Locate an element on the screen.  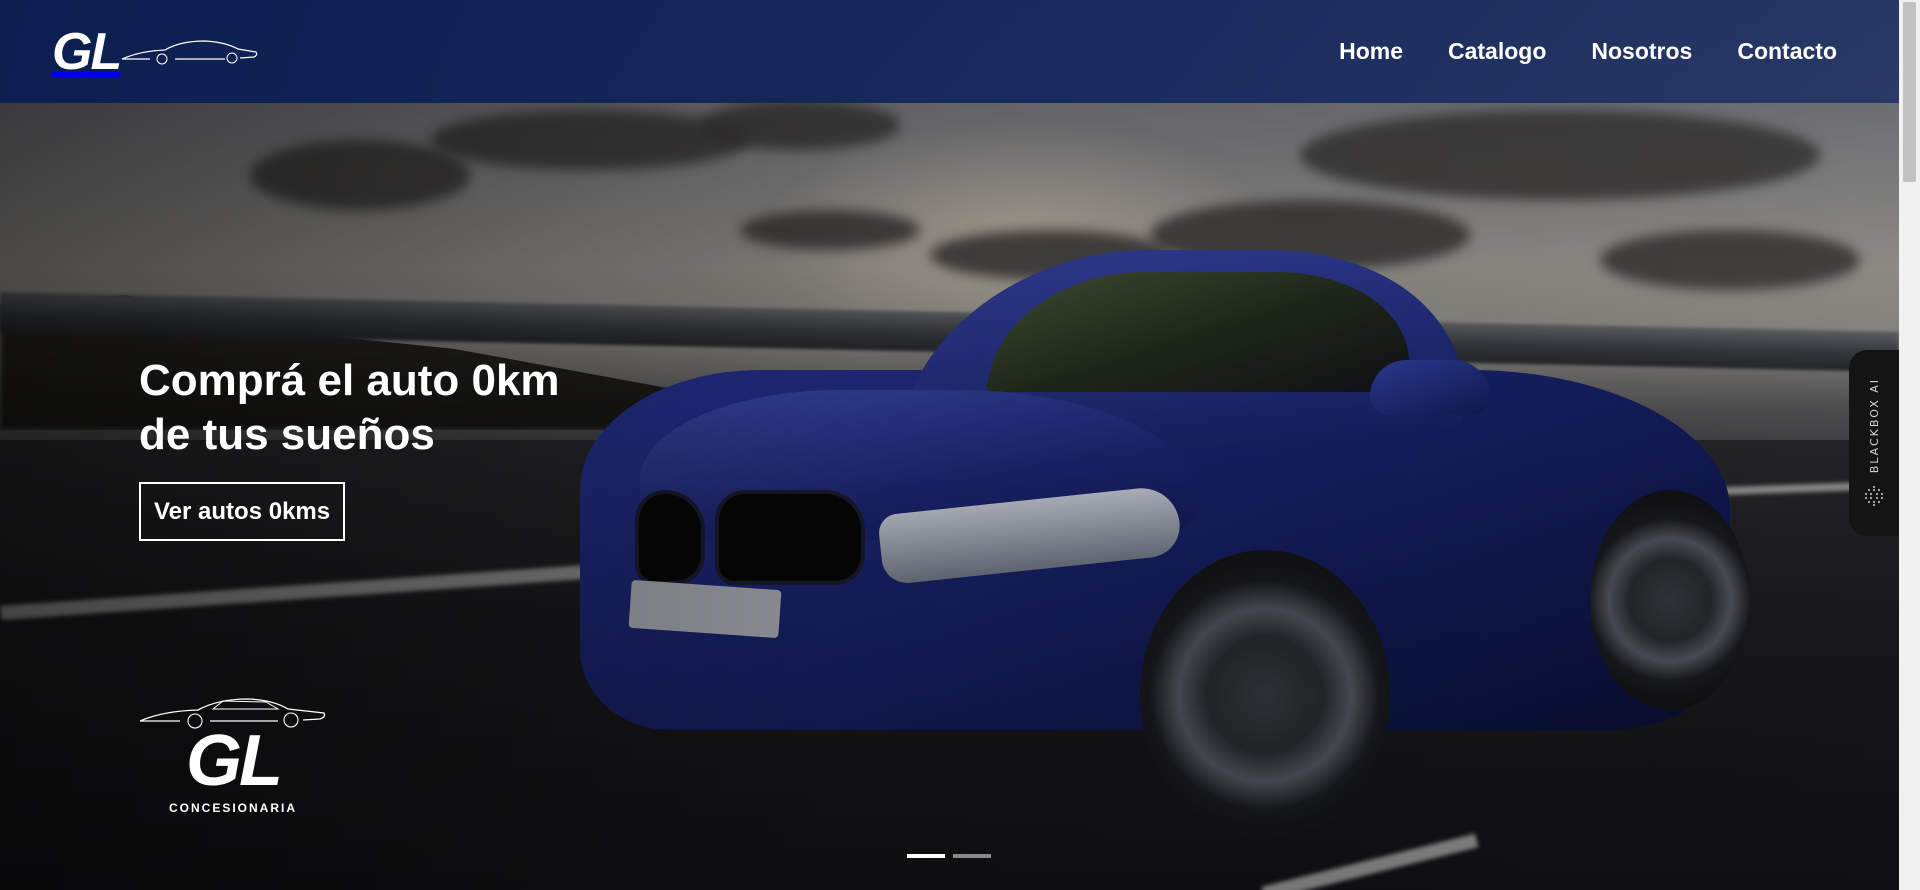
hero-title: Comprá el auto 0km de tus sueños is located at coordinates (419, 408).